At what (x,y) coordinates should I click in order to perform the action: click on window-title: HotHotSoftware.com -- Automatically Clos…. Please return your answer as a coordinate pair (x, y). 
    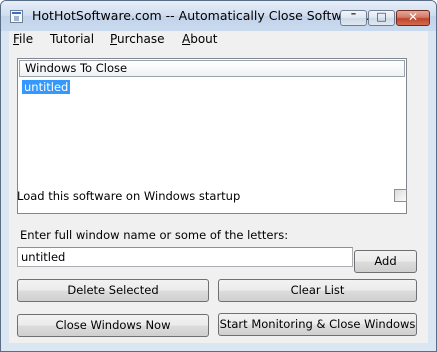
    Looking at the image, I should click on (205, 15).